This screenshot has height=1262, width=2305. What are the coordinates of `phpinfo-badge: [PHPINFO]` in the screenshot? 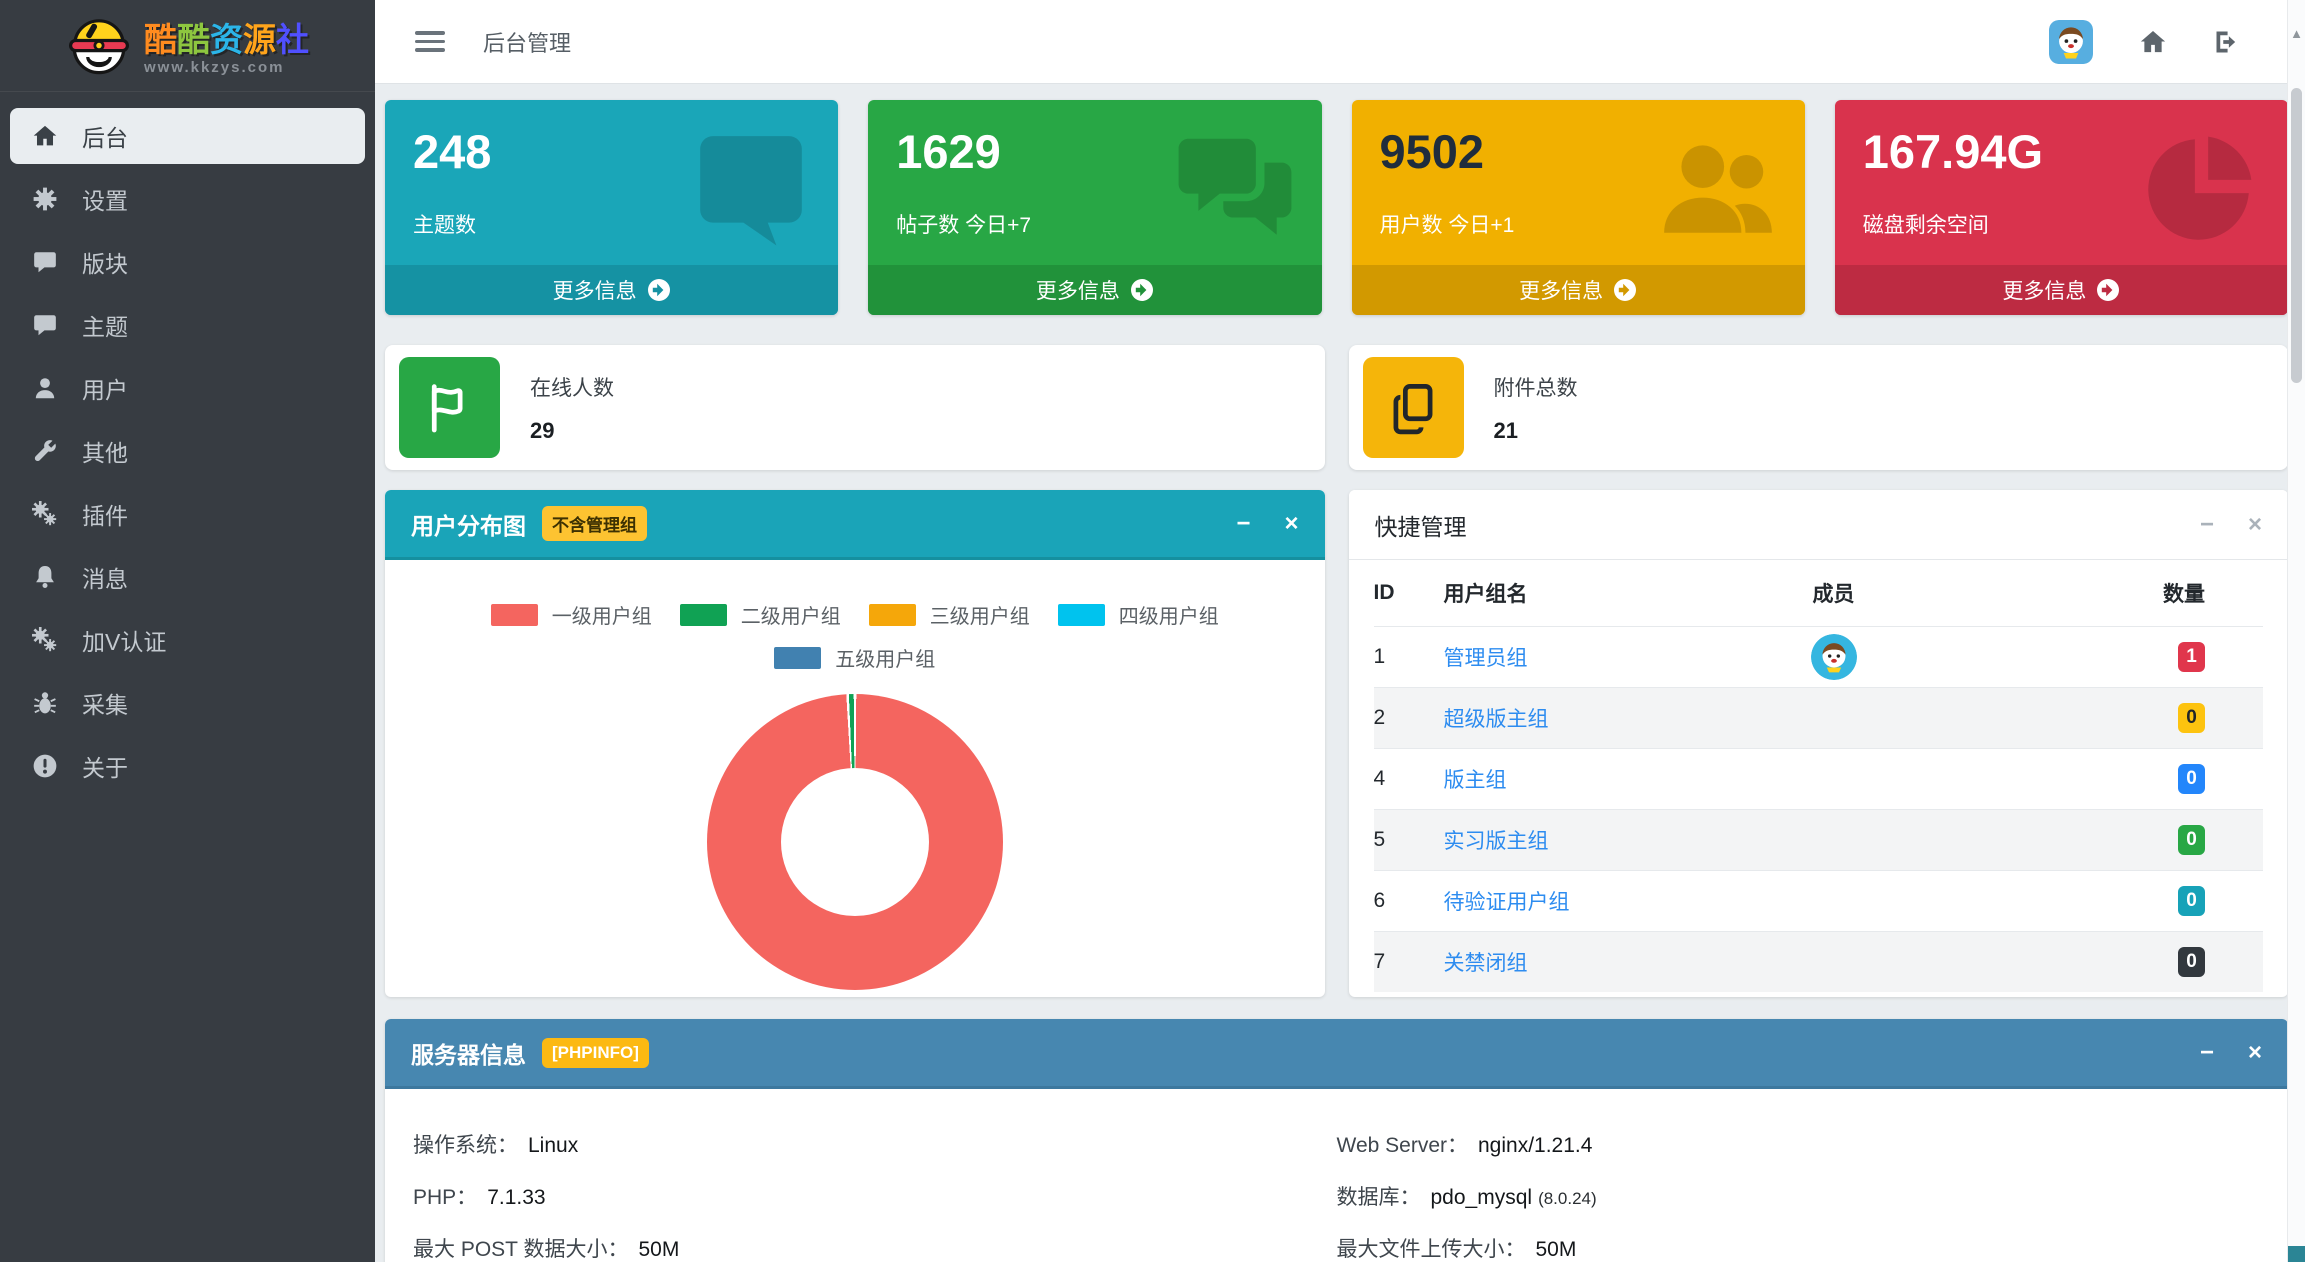 It's located at (595, 1052).